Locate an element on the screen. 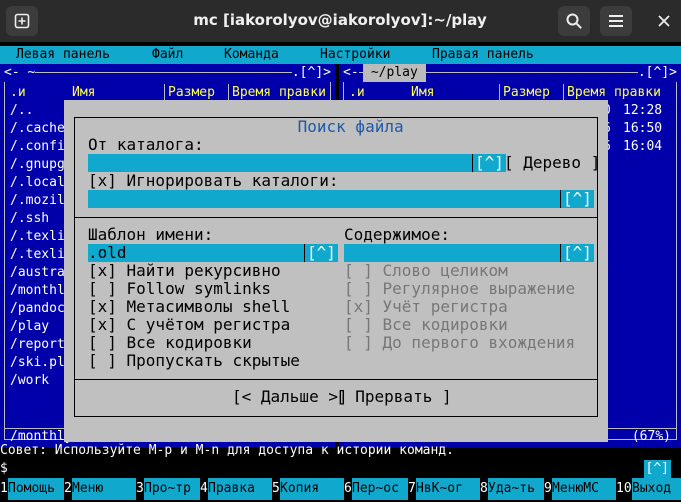 This screenshot has height=502, width=681. fkey-number: 6 is located at coordinates (348, 488).